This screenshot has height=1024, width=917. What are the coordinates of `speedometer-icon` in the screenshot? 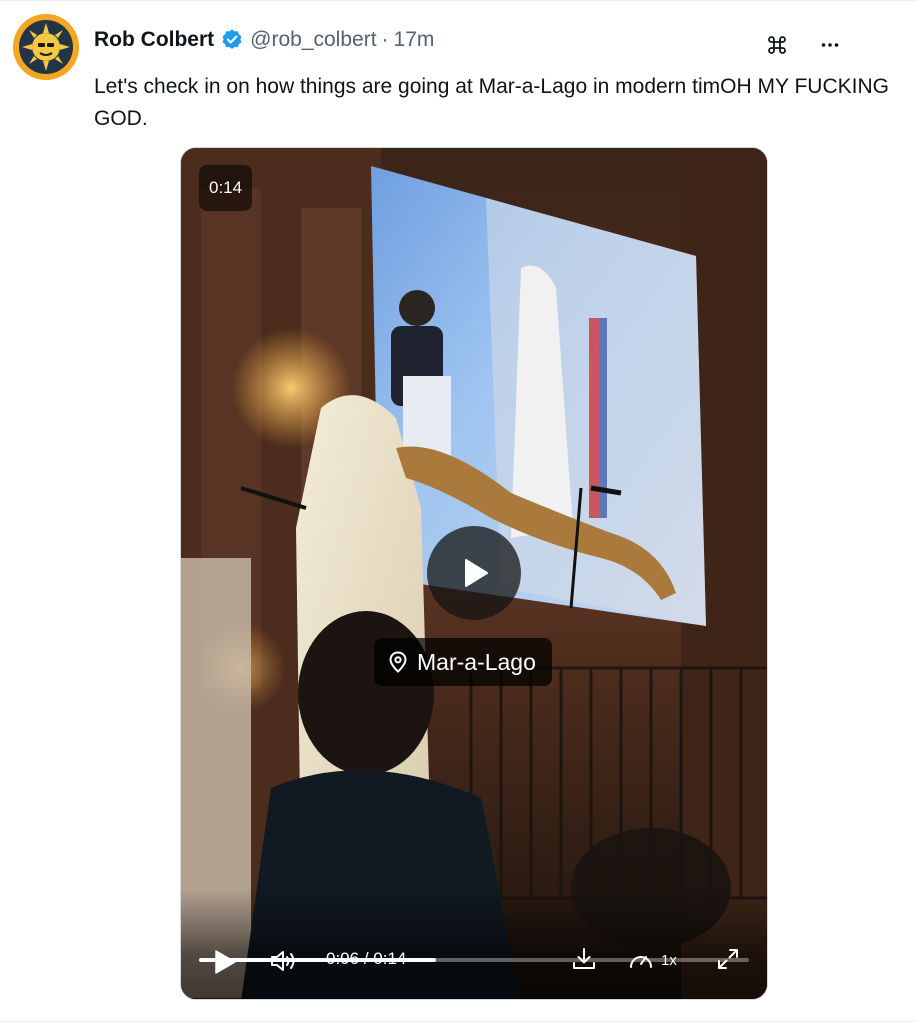 It's located at (641, 962).